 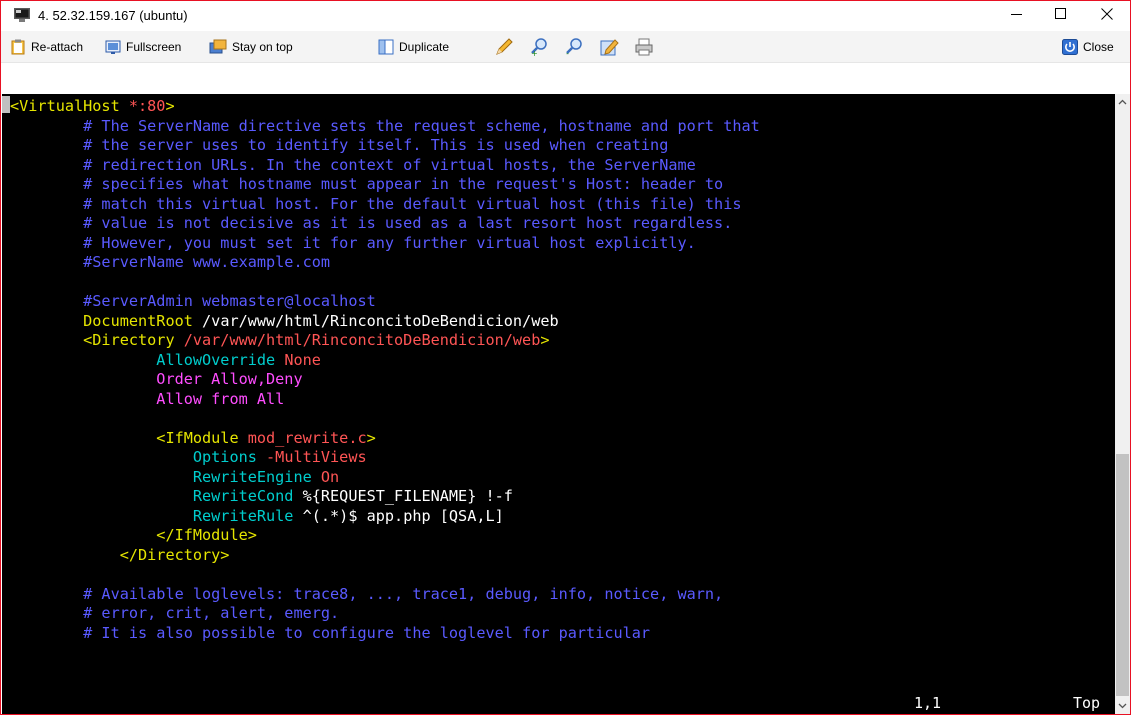 I want to click on terminal-text: Order Allow,Deny, so click(x=156, y=379).